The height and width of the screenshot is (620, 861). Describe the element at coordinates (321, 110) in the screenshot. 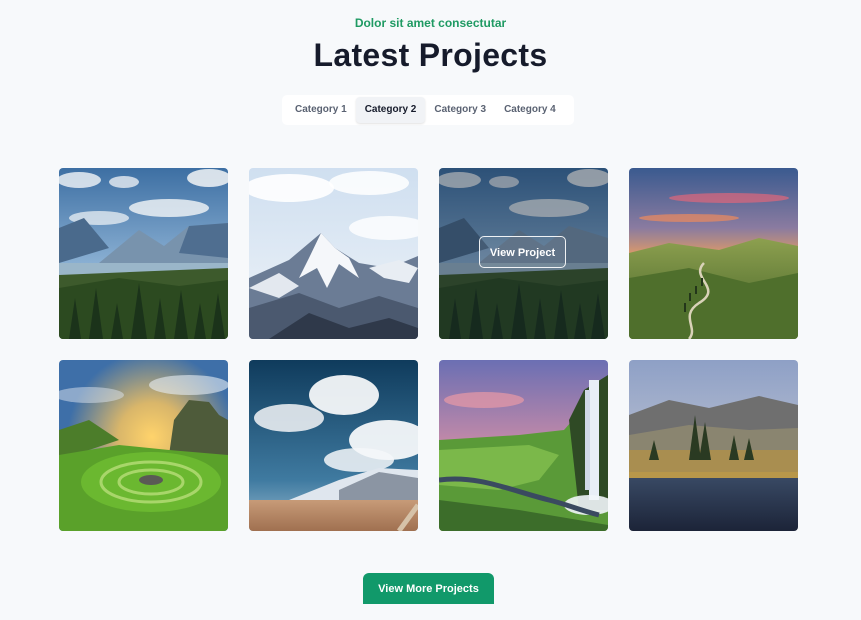

I see `tab-category-1: Category 1` at that location.